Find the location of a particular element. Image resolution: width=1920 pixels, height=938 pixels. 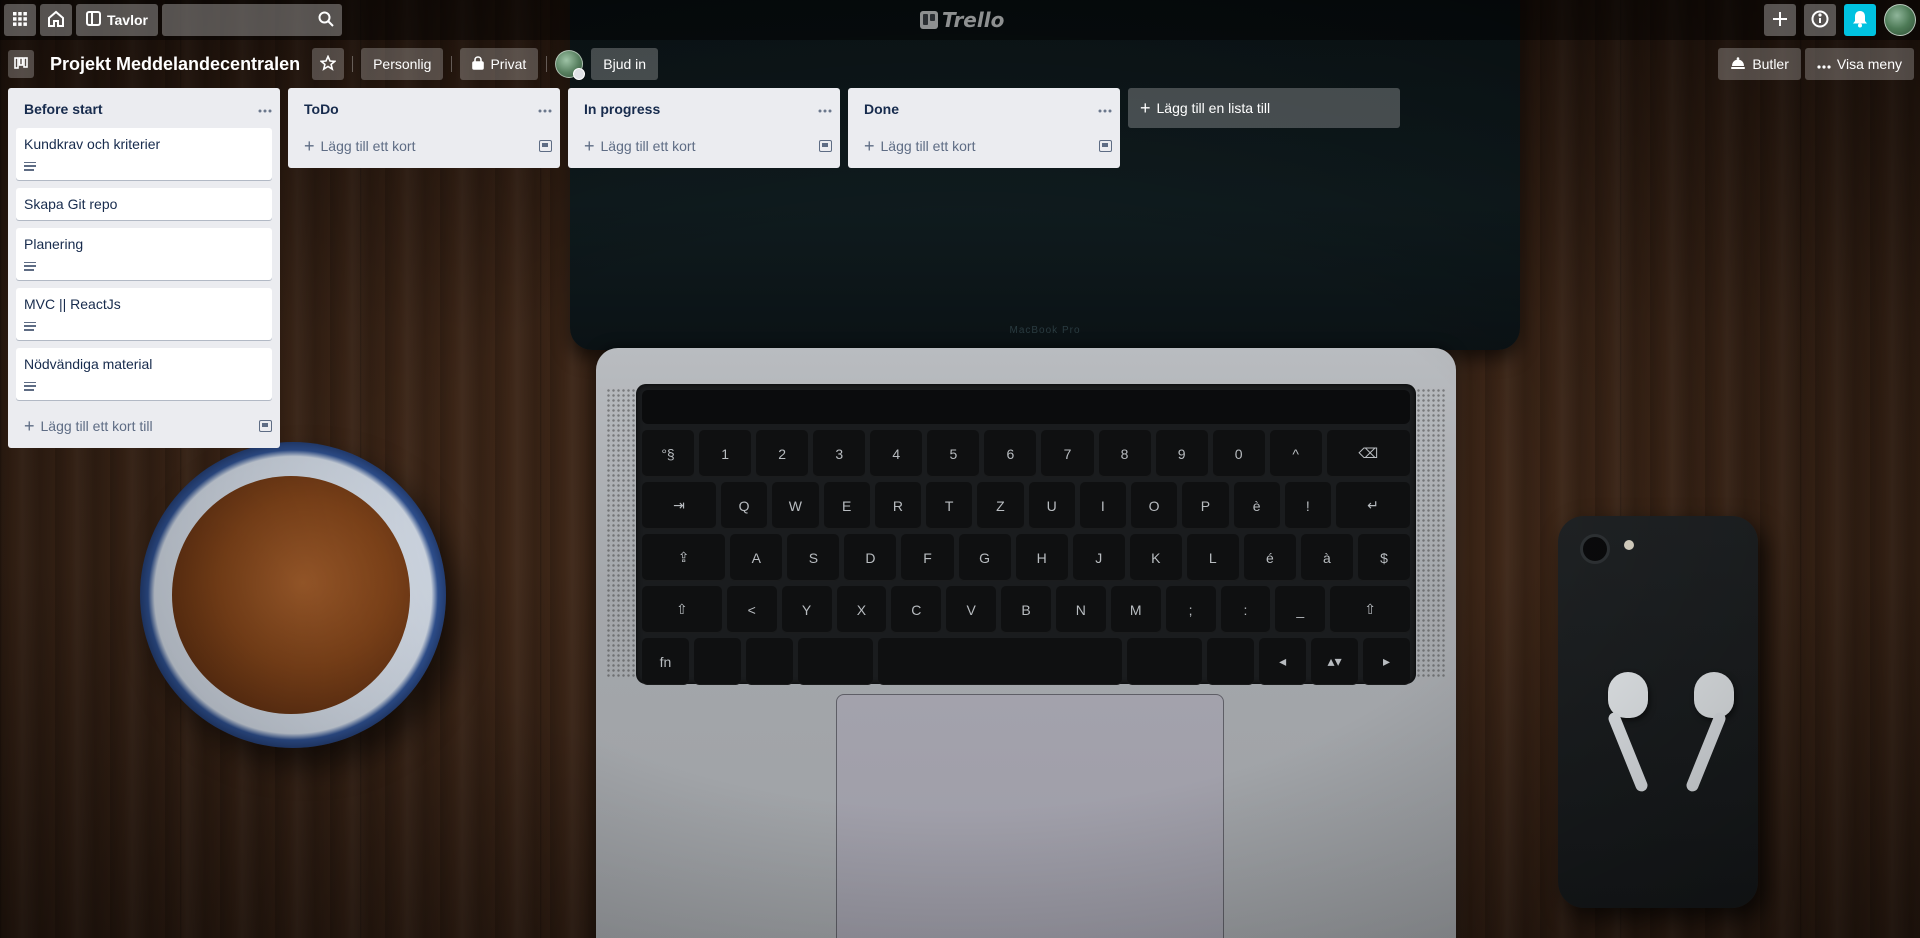

list-header: In progress is located at coordinates (704, 108).